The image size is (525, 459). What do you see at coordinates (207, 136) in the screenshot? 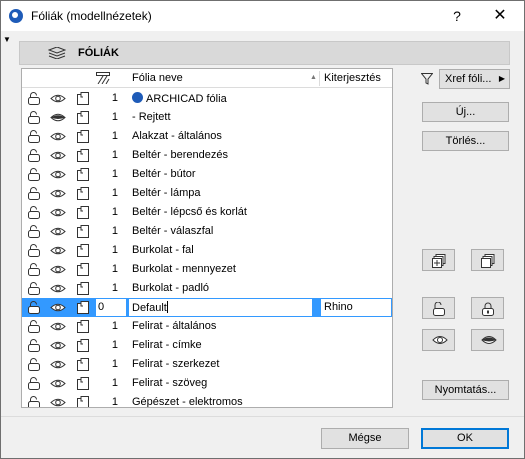
I see `layer-row: 1 Alakzat - általános` at bounding box center [207, 136].